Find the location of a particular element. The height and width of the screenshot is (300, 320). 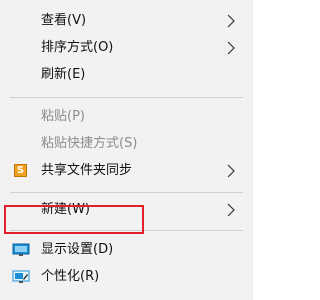

menu-item-view: 查看(V) is located at coordinates (126, 21).